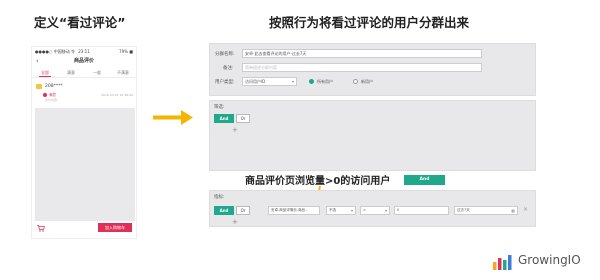 The width and height of the screenshot is (600, 280). Describe the element at coordinates (219, 107) in the screenshot. I see `filter-title: 筛选:` at that location.